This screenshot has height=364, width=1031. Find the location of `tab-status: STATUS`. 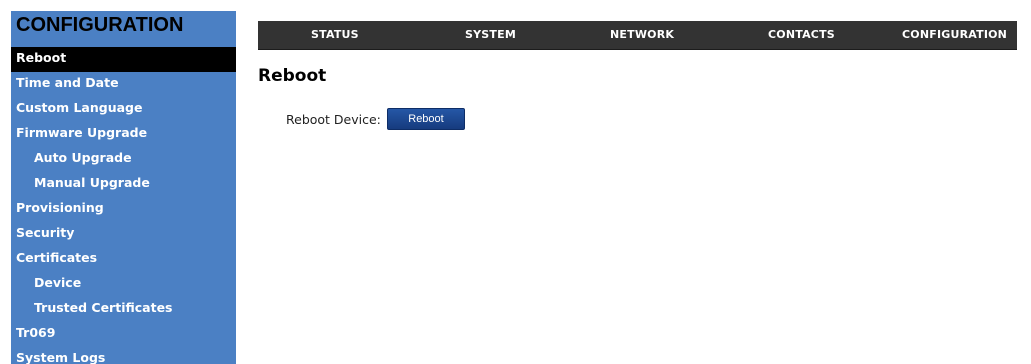

tab-status: STATUS is located at coordinates (335, 35).